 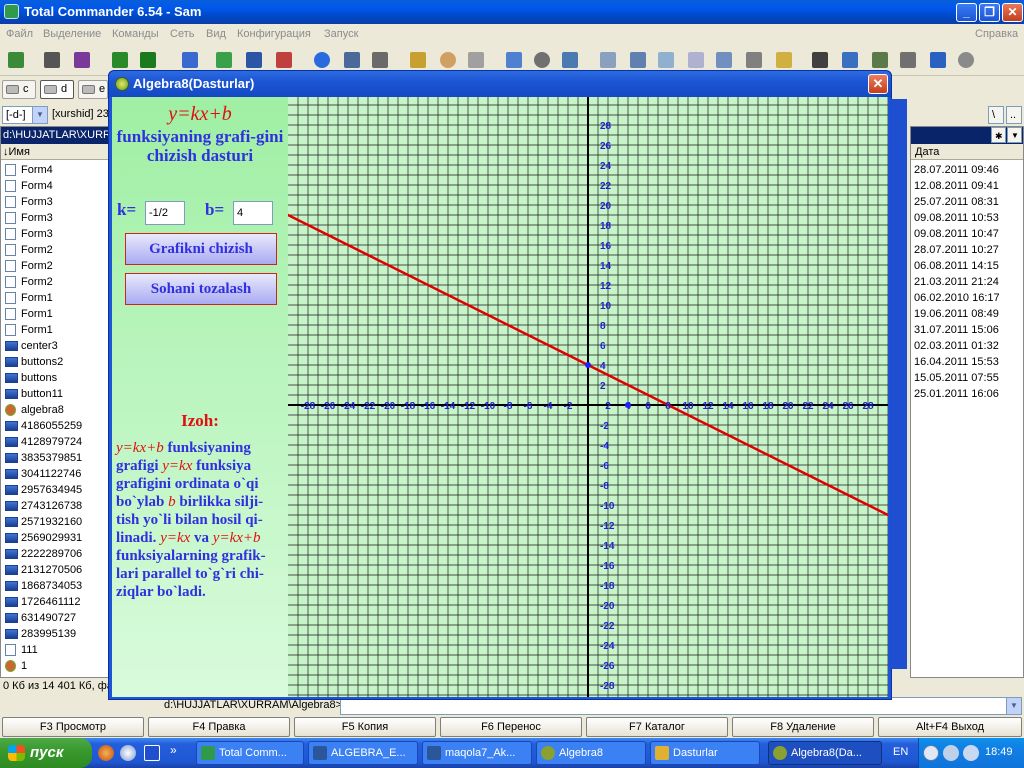 What do you see at coordinates (56, 522) in the screenshot?
I see `file-row: 2571932160` at bounding box center [56, 522].